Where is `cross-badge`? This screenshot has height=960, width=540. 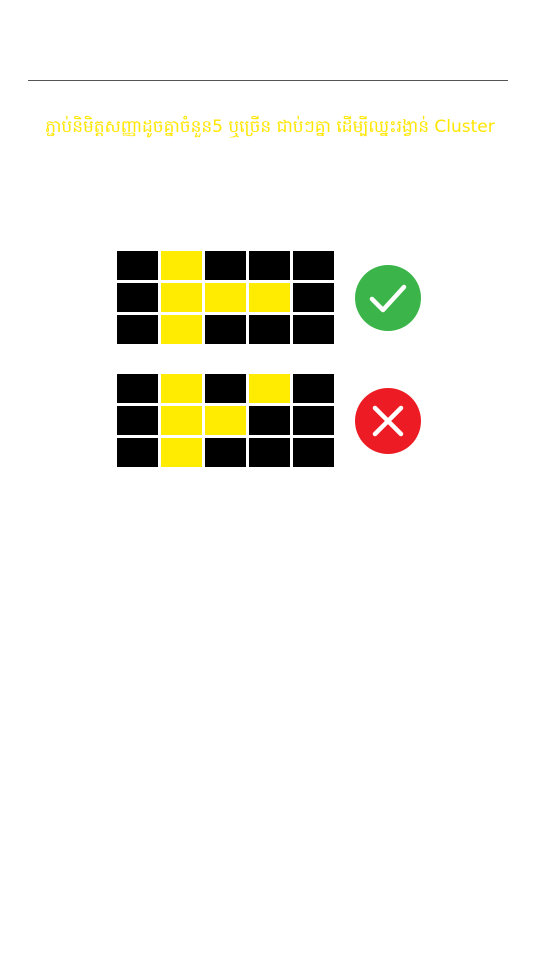 cross-badge is located at coordinates (388, 421).